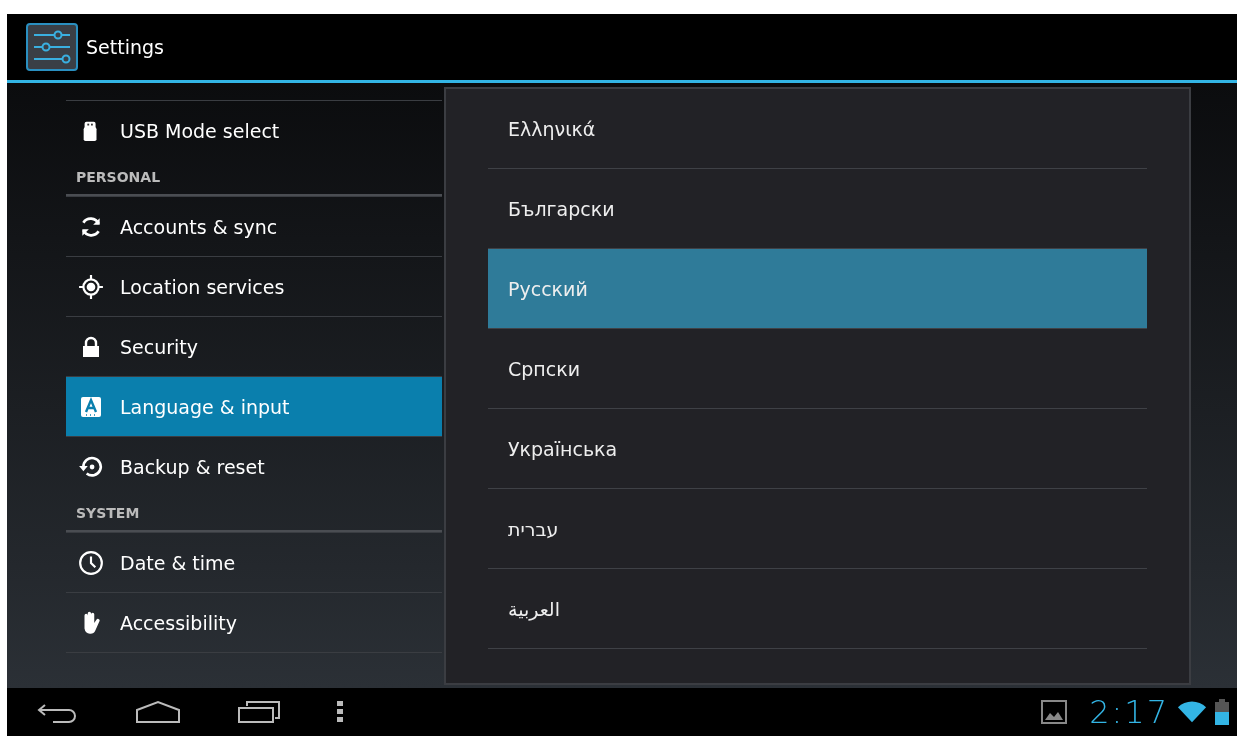 This screenshot has width=1244, height=736. What do you see at coordinates (817, 289) in the screenshot?
I see `language-option: Русский` at bounding box center [817, 289].